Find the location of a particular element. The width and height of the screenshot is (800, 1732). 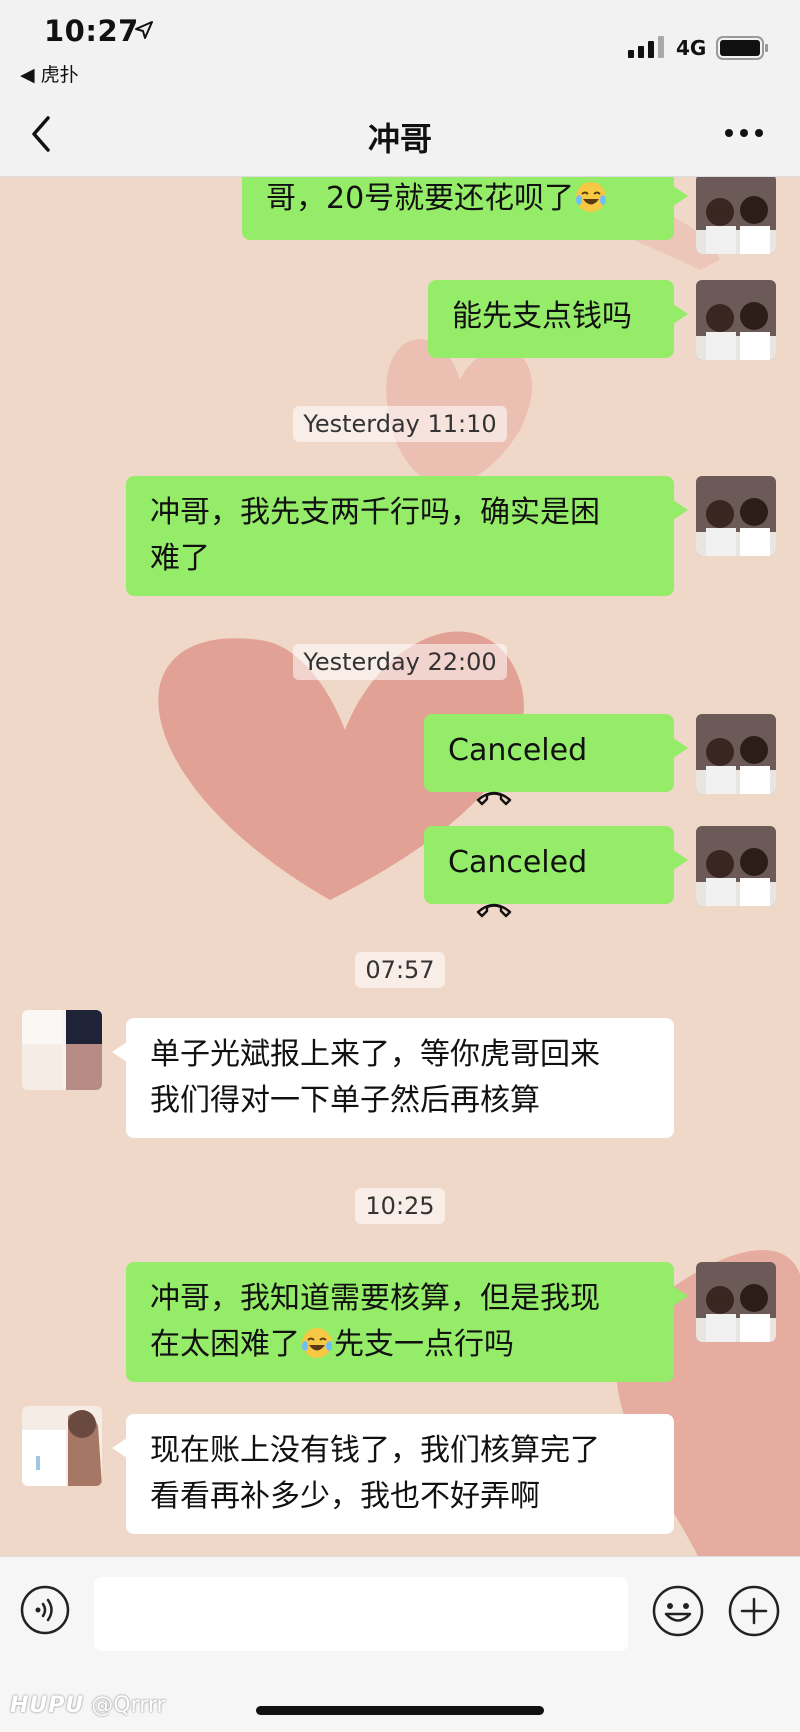

voice-icon is located at coordinates (45, 1610).